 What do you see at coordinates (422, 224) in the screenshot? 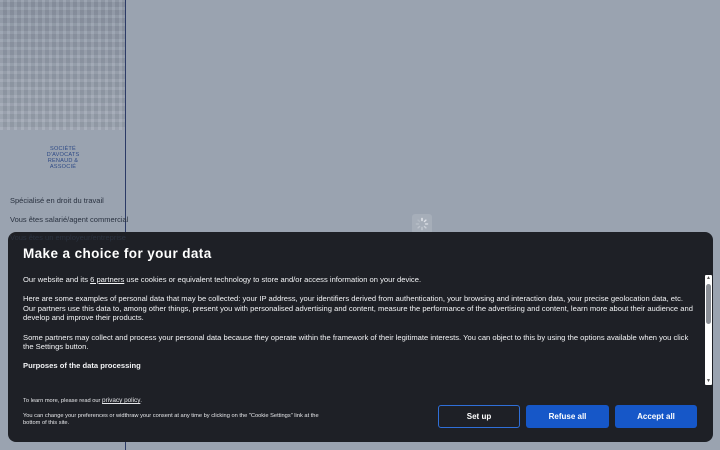
I see `loading-spinner-icon` at bounding box center [422, 224].